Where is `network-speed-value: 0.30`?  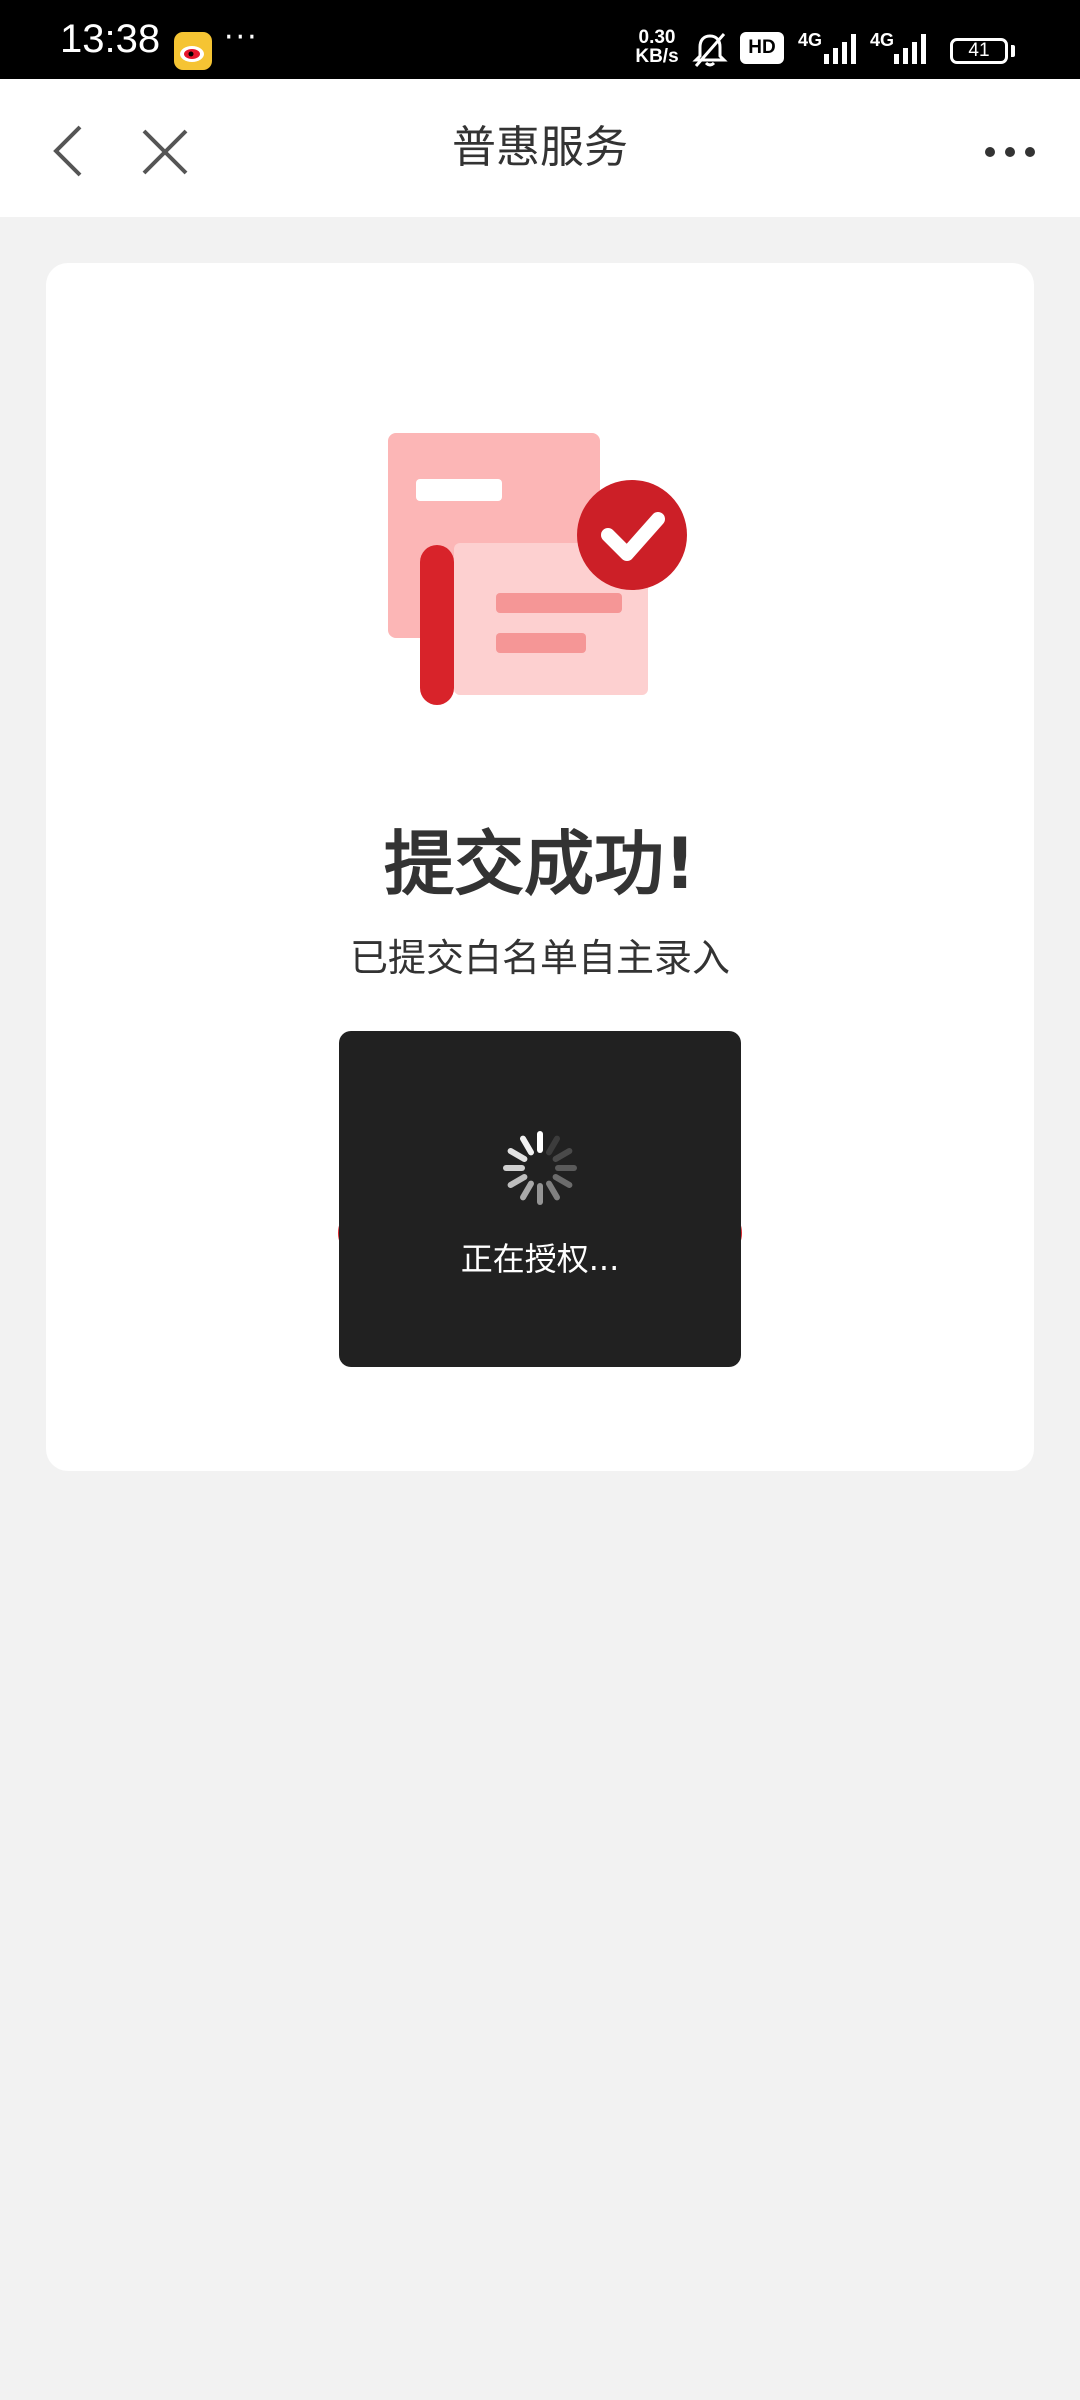 network-speed-value: 0.30 is located at coordinates (657, 37).